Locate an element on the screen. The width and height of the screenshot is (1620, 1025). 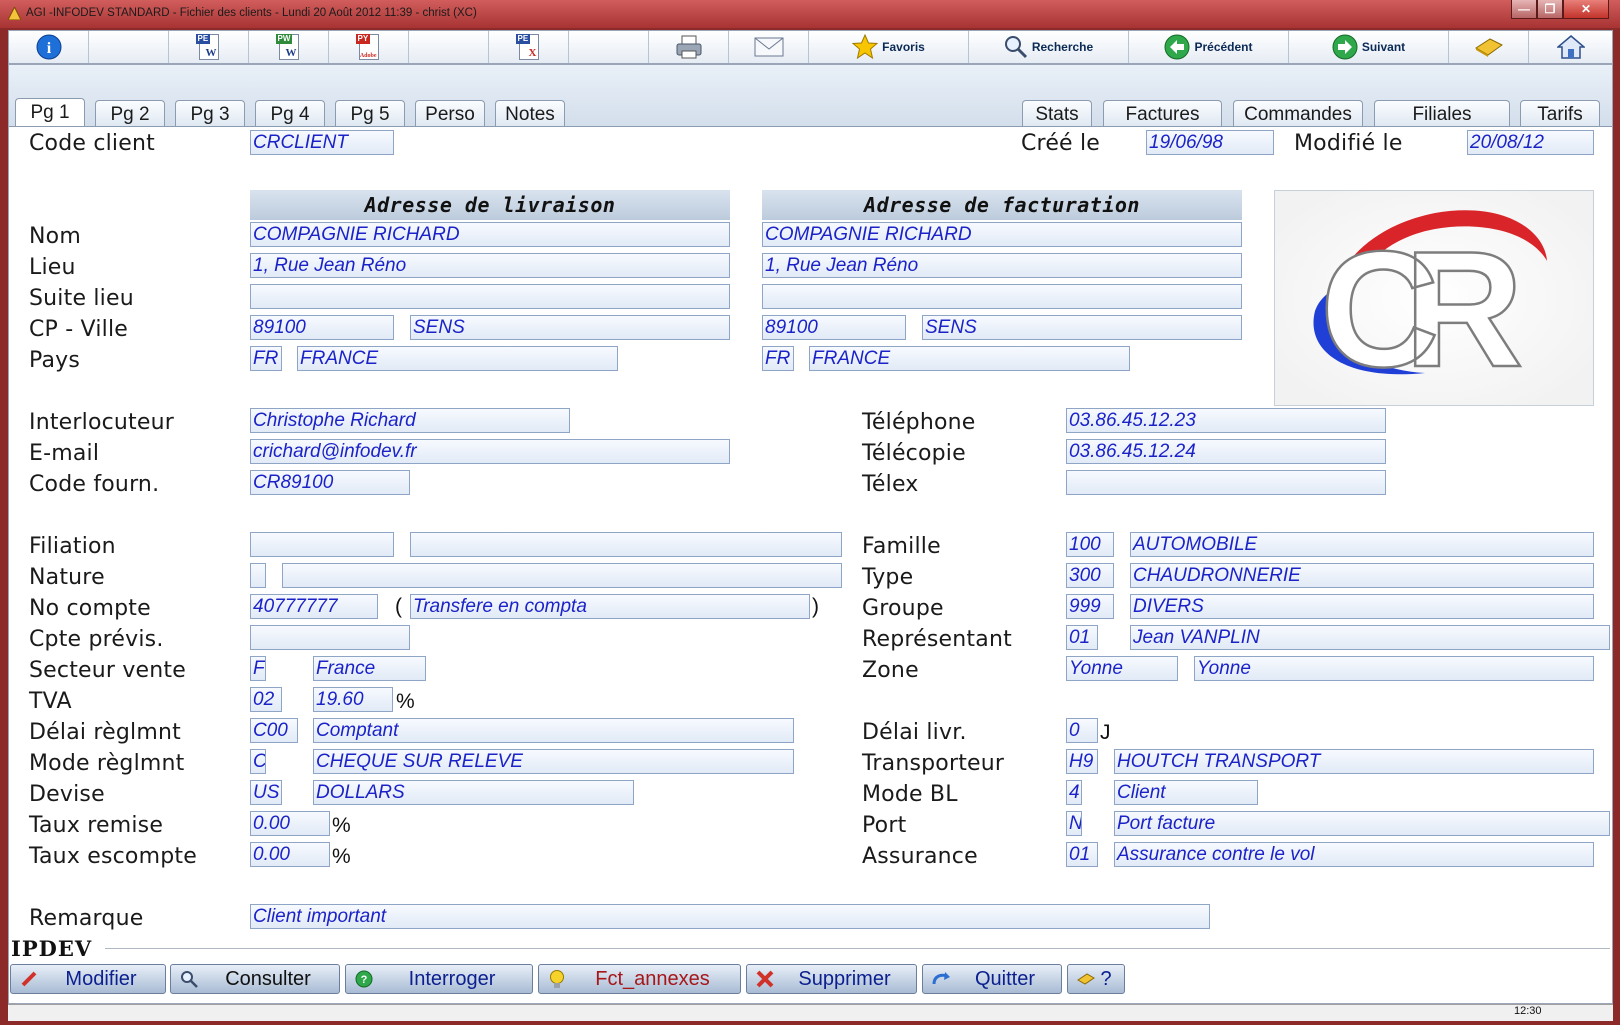
suivant-button: Suivant is located at coordinates (1369, 47).